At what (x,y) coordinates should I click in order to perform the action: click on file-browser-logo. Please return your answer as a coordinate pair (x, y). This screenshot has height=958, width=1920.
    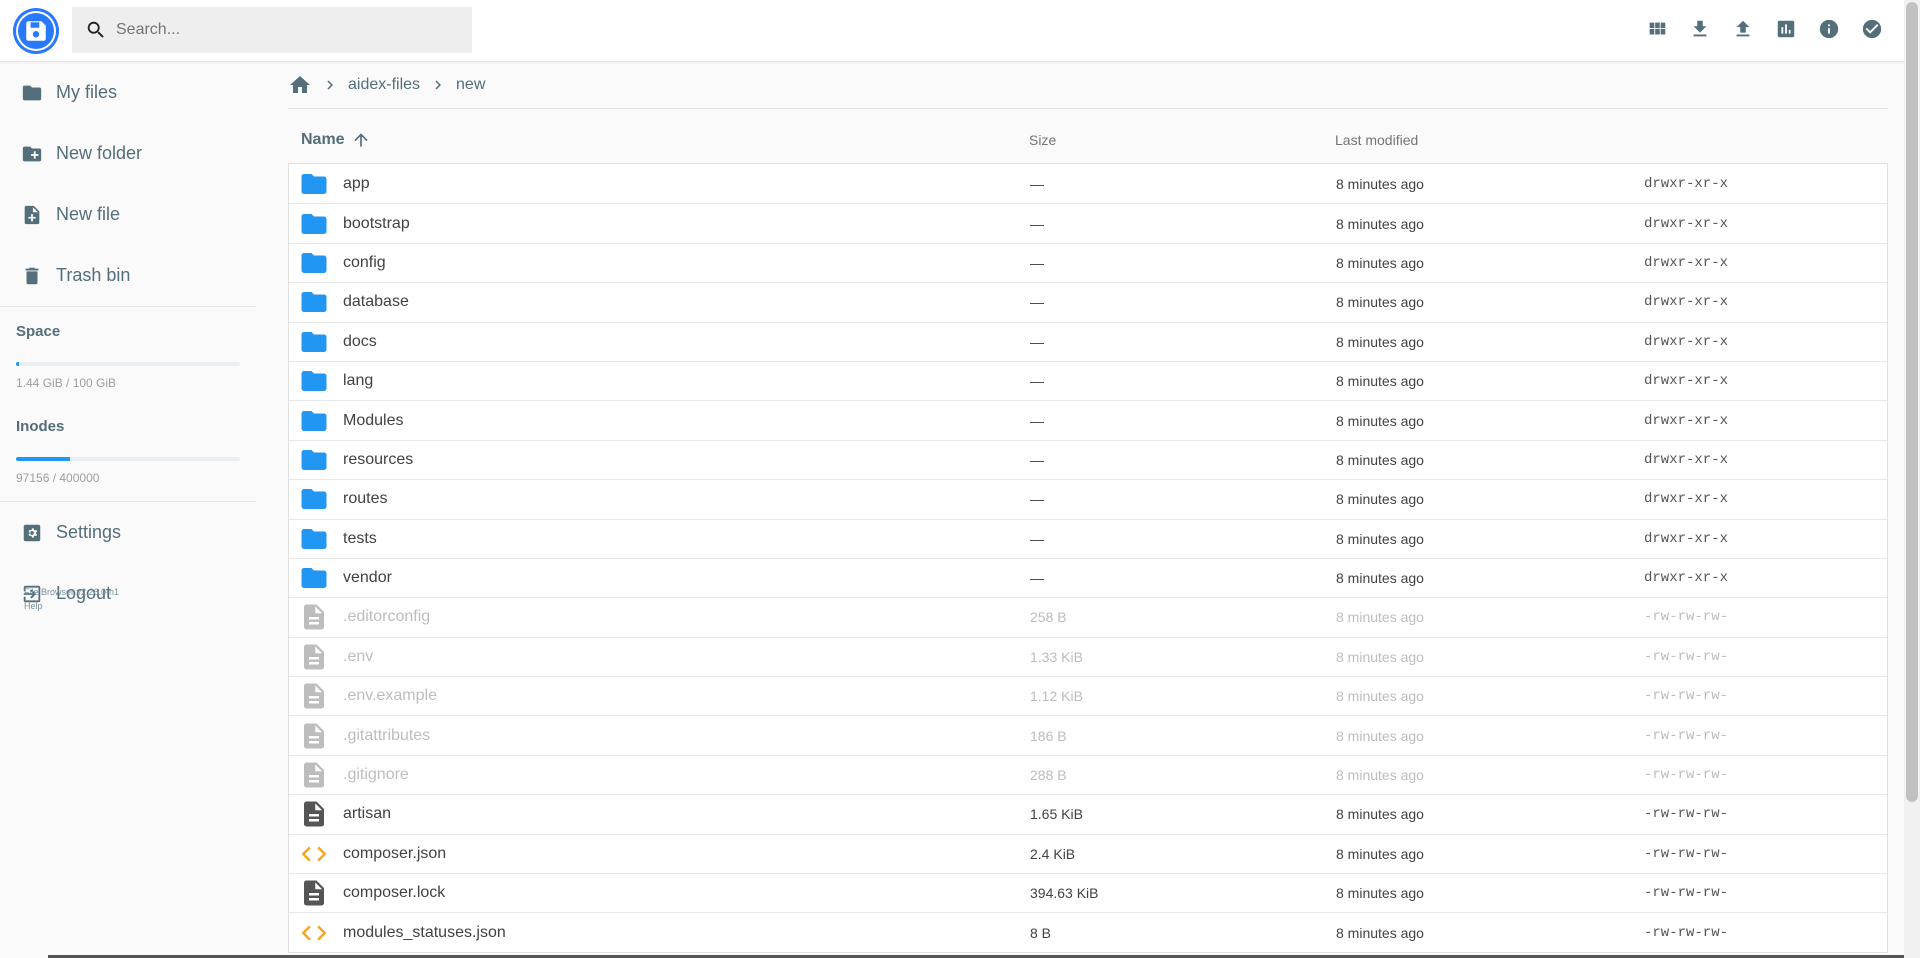
    Looking at the image, I should click on (36, 31).